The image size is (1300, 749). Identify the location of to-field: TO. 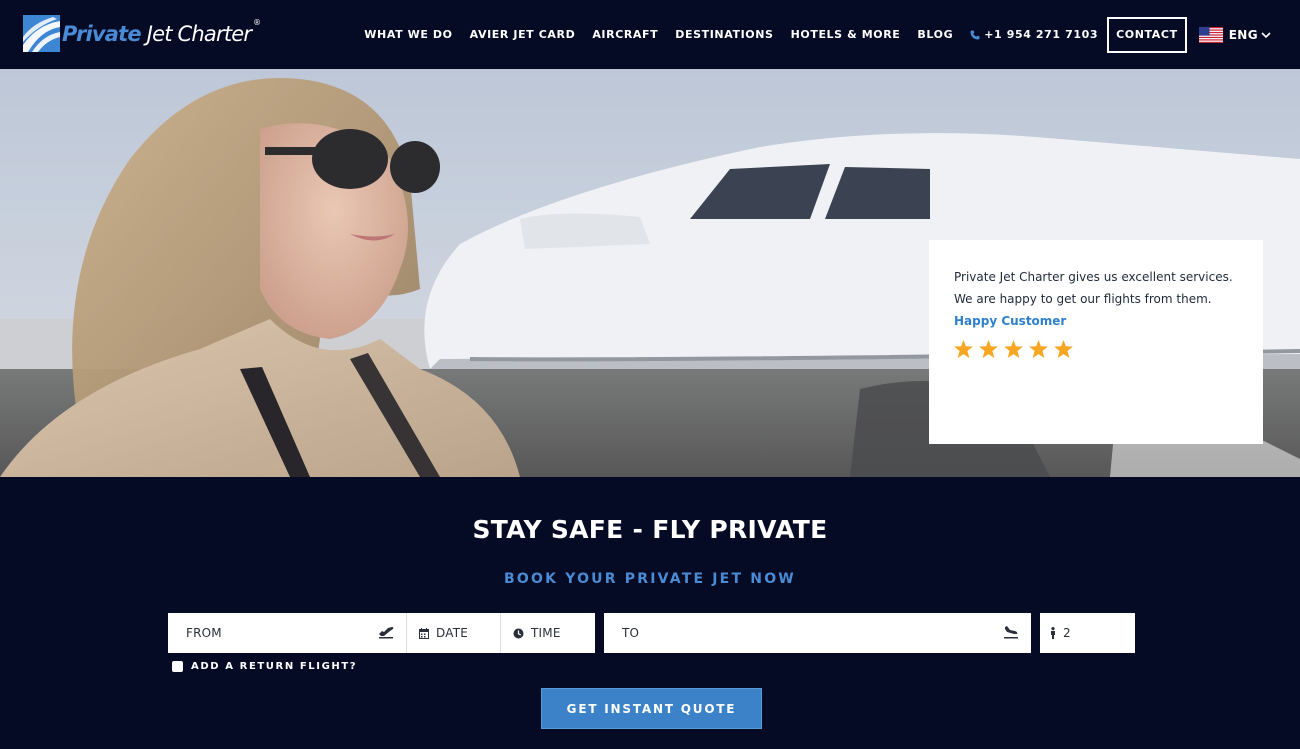
(817, 633).